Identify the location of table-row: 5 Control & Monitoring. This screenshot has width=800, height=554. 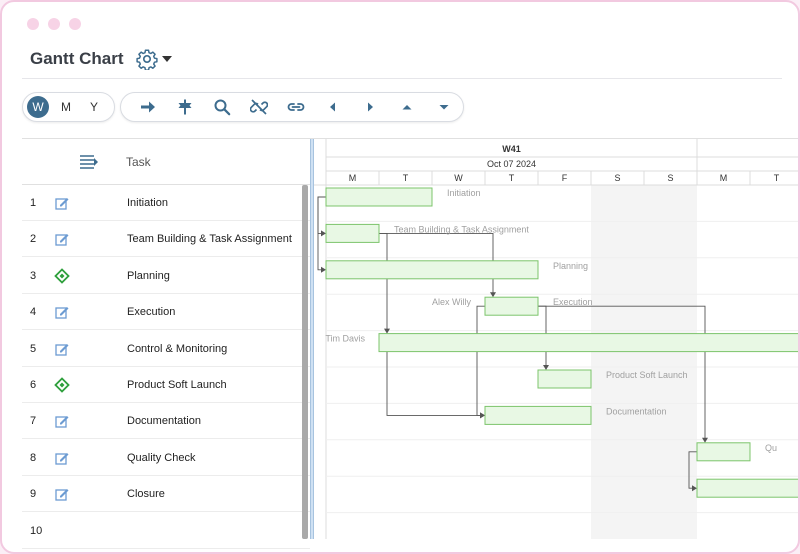
(166, 349).